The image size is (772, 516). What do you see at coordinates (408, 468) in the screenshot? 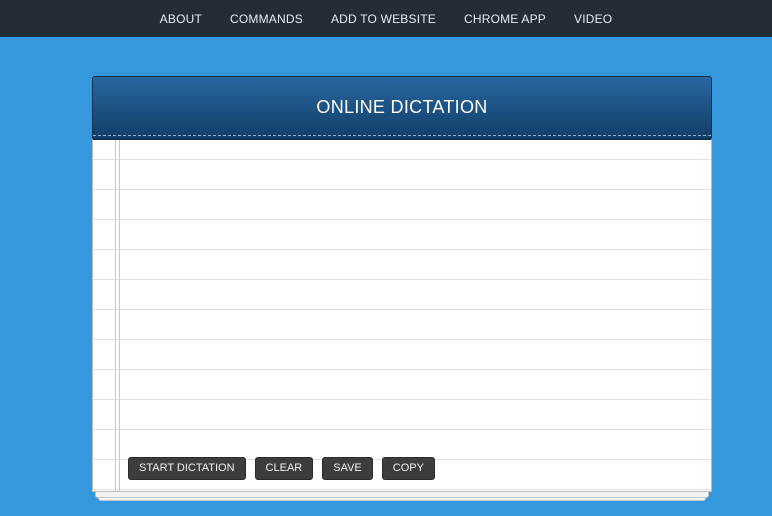
I see `copy-button: COPY` at bounding box center [408, 468].